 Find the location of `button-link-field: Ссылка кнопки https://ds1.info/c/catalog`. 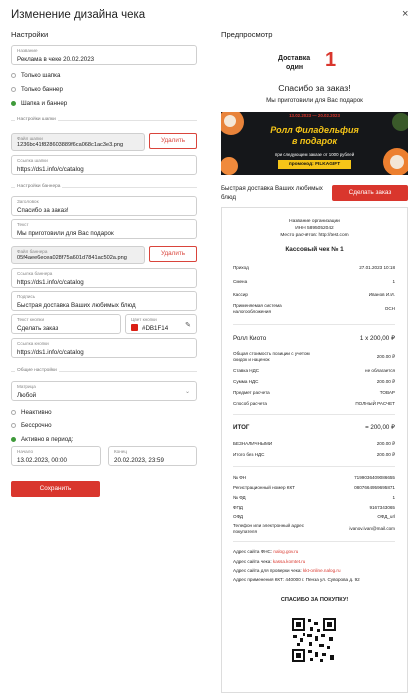

button-link-field: Ссылка кнопки https://ds1.info/c/catalog is located at coordinates (104, 348).